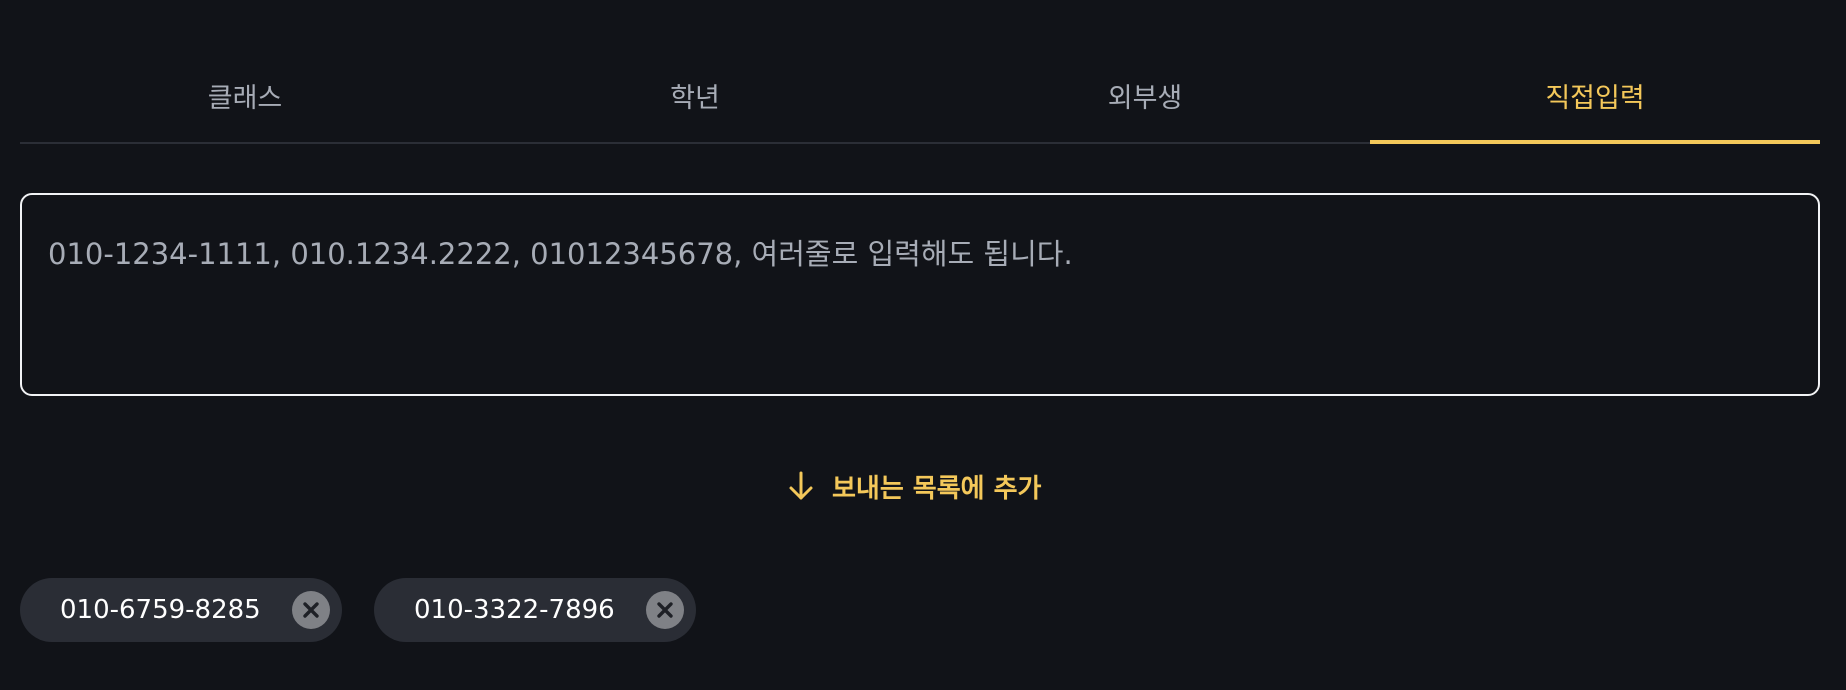 This screenshot has width=1846, height=690. I want to click on recipient-chip: 010-3322-7896, so click(535, 610).